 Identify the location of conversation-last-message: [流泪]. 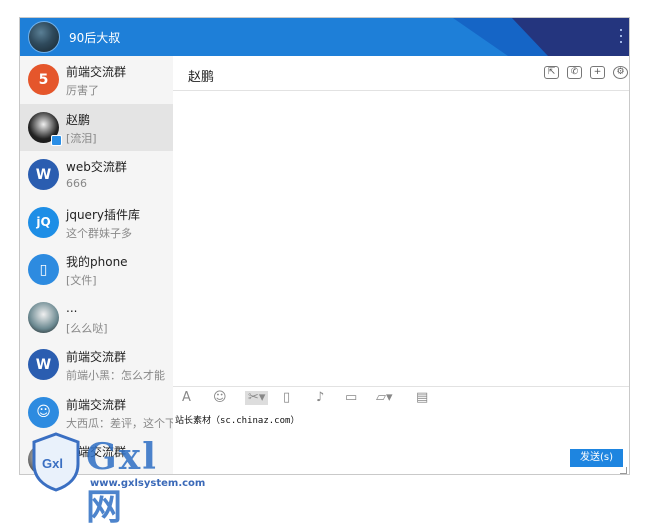
(81, 138).